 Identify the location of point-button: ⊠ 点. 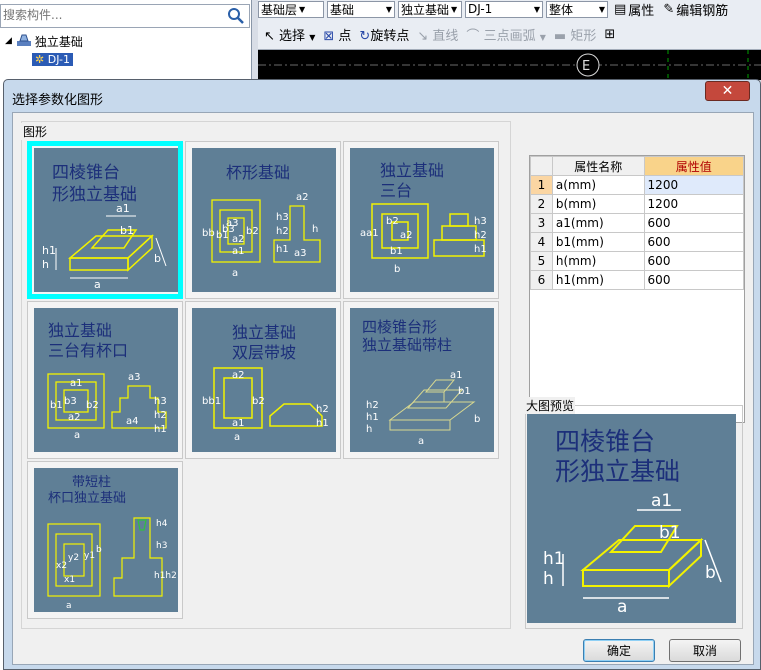
(337, 34).